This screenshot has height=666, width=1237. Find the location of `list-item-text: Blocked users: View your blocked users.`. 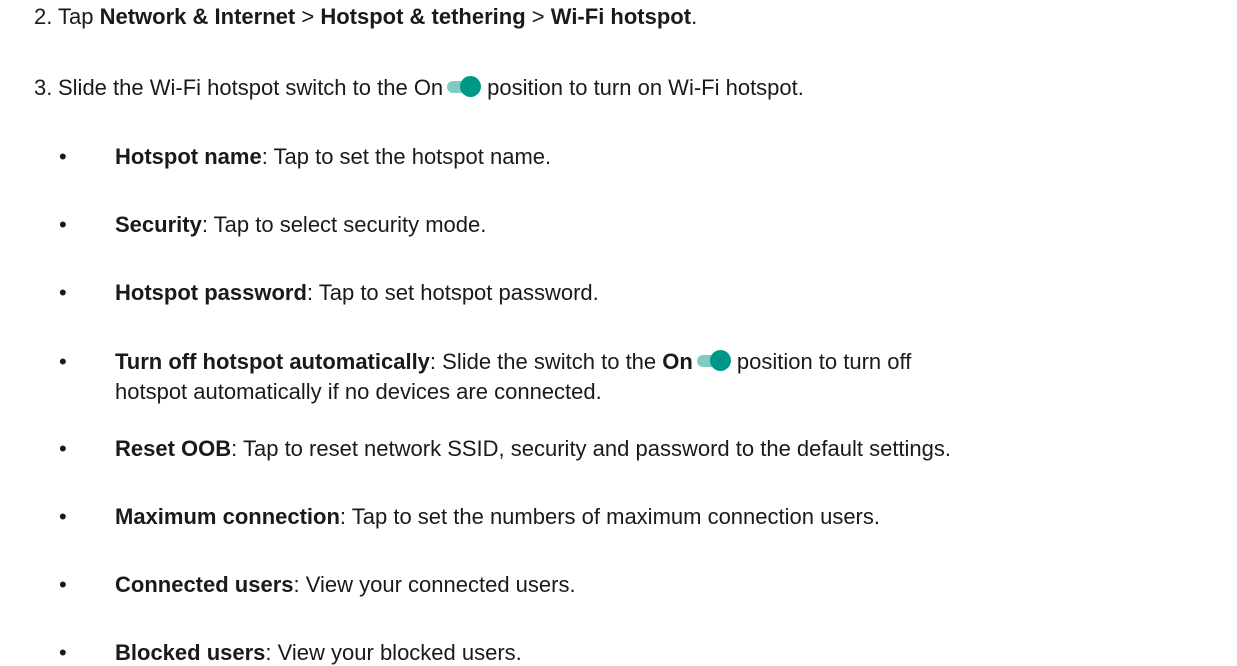

list-item-text: Blocked users: View your blocked users. is located at coordinates (670, 653).